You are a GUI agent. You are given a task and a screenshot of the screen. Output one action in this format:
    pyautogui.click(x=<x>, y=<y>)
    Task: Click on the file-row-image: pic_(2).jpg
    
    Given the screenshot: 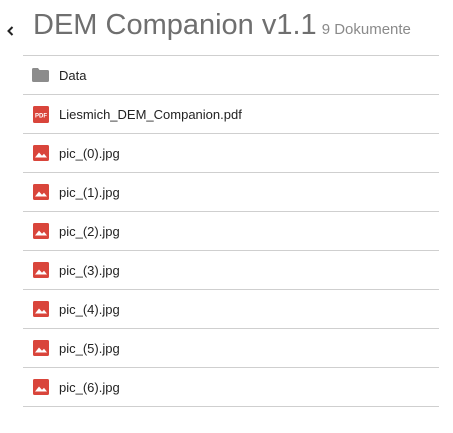 What is the action you would take?
    pyautogui.click(x=231, y=231)
    